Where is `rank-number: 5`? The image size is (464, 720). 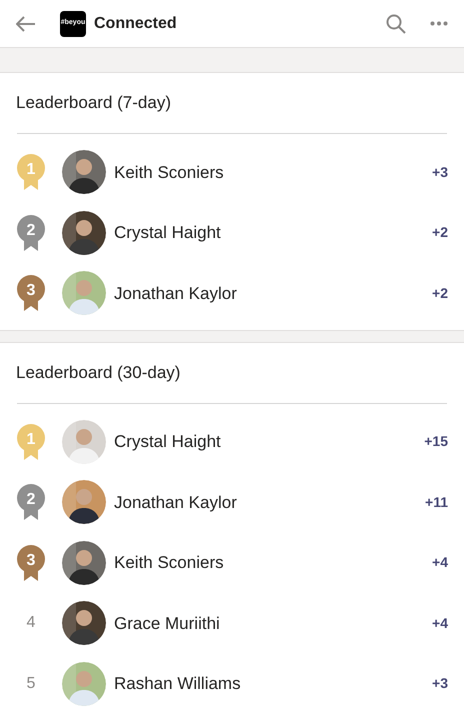
rank-number: 5 is located at coordinates (31, 684).